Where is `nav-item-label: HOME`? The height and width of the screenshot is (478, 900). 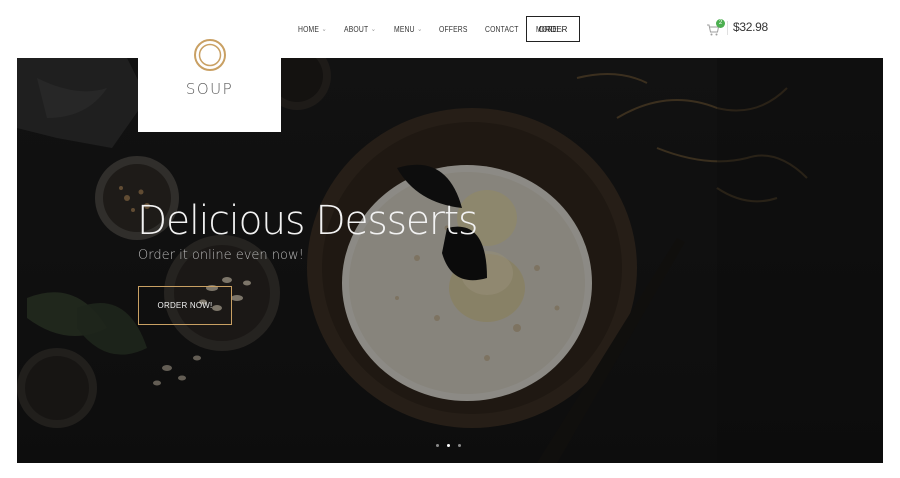 nav-item-label: HOME is located at coordinates (309, 29).